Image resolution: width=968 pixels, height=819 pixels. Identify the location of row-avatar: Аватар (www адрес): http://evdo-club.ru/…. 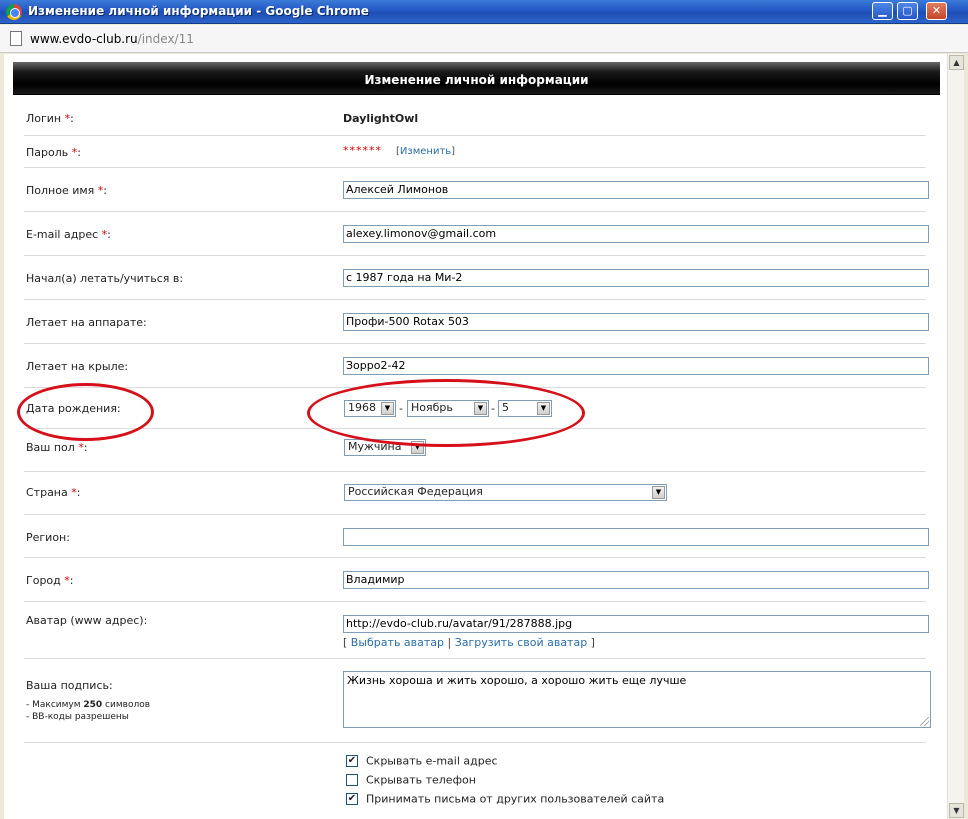
(476, 630).